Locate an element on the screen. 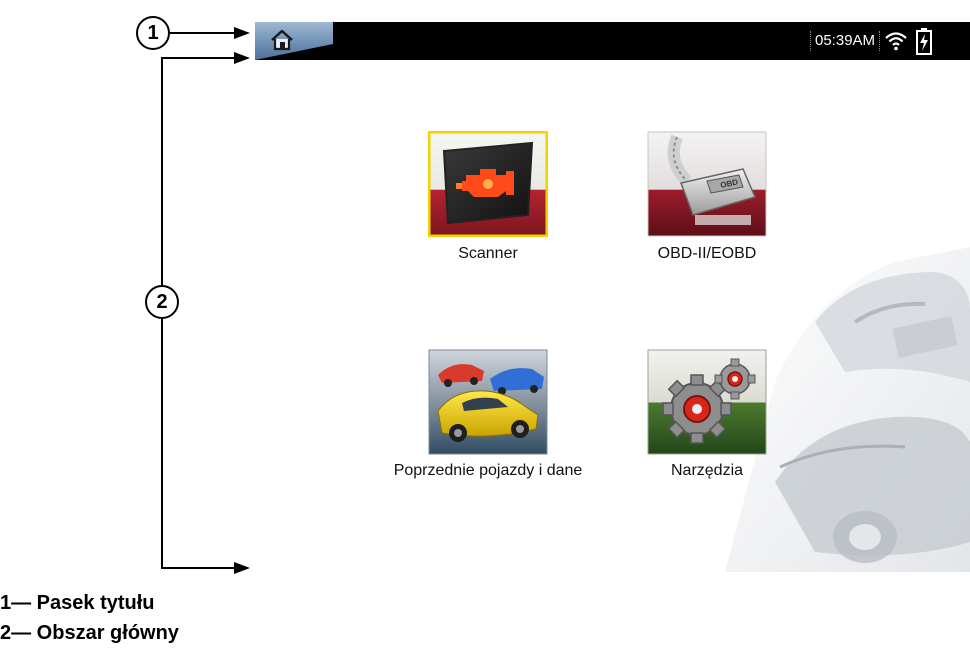 The width and height of the screenshot is (970, 650). app-tools: Narzędzia is located at coordinates (707, 419).